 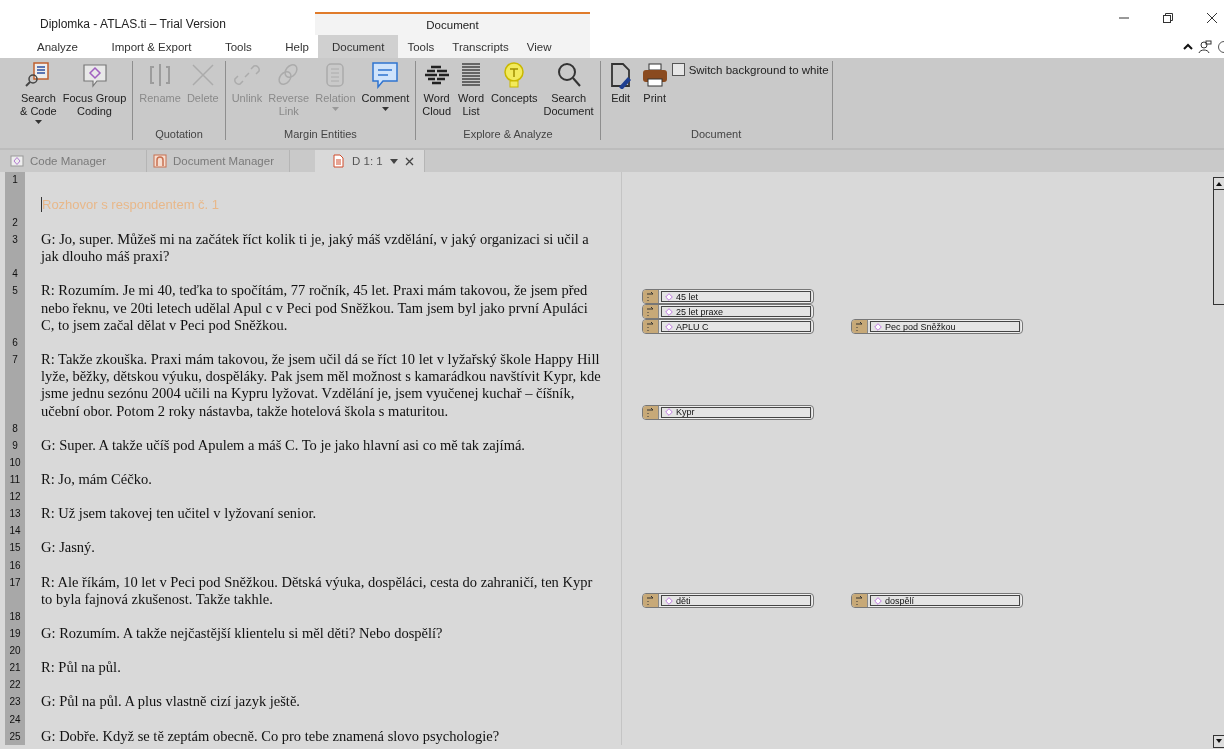 What do you see at coordinates (15, 497) in the screenshot?
I see `line-number: 12` at bounding box center [15, 497].